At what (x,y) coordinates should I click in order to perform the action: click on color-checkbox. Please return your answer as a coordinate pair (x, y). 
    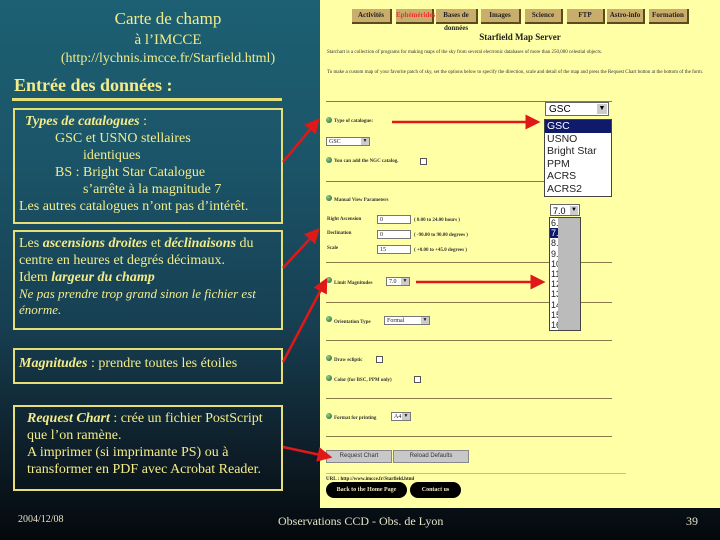
    Looking at the image, I should click on (417, 379).